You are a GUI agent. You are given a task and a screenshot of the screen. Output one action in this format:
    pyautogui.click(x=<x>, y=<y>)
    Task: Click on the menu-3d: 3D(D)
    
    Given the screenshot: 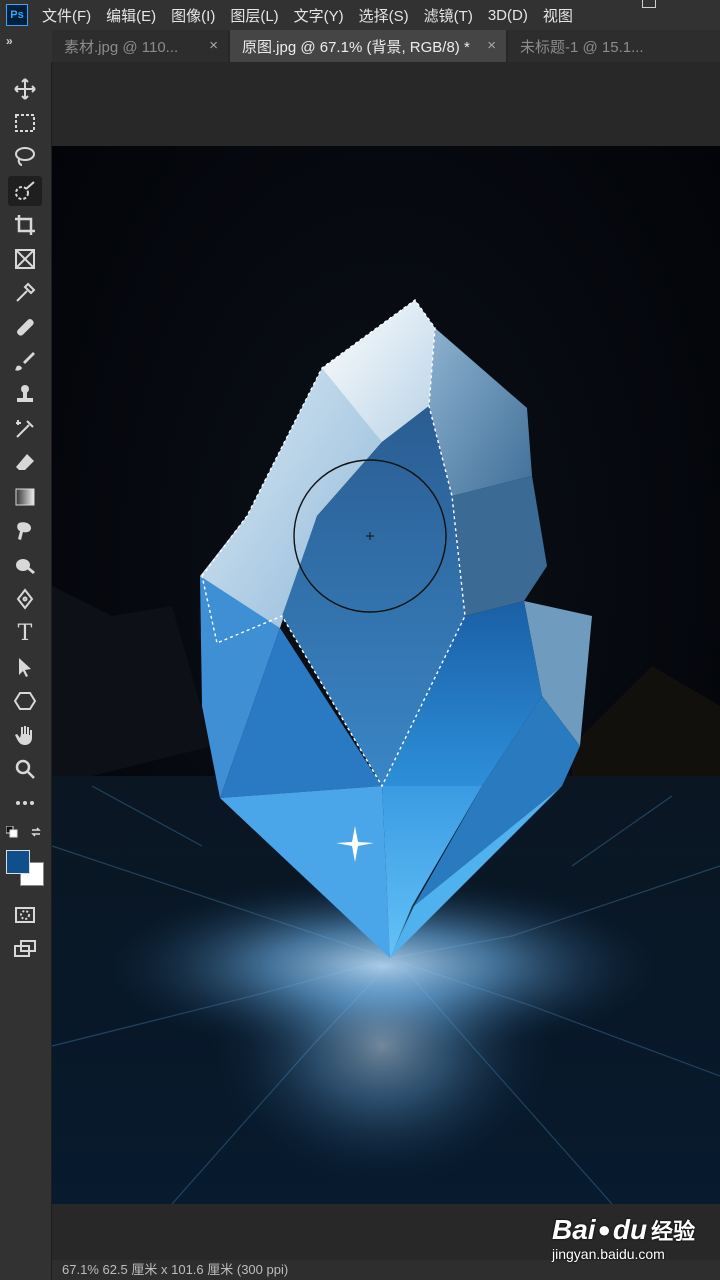 What is the action you would take?
    pyautogui.click(x=508, y=15)
    